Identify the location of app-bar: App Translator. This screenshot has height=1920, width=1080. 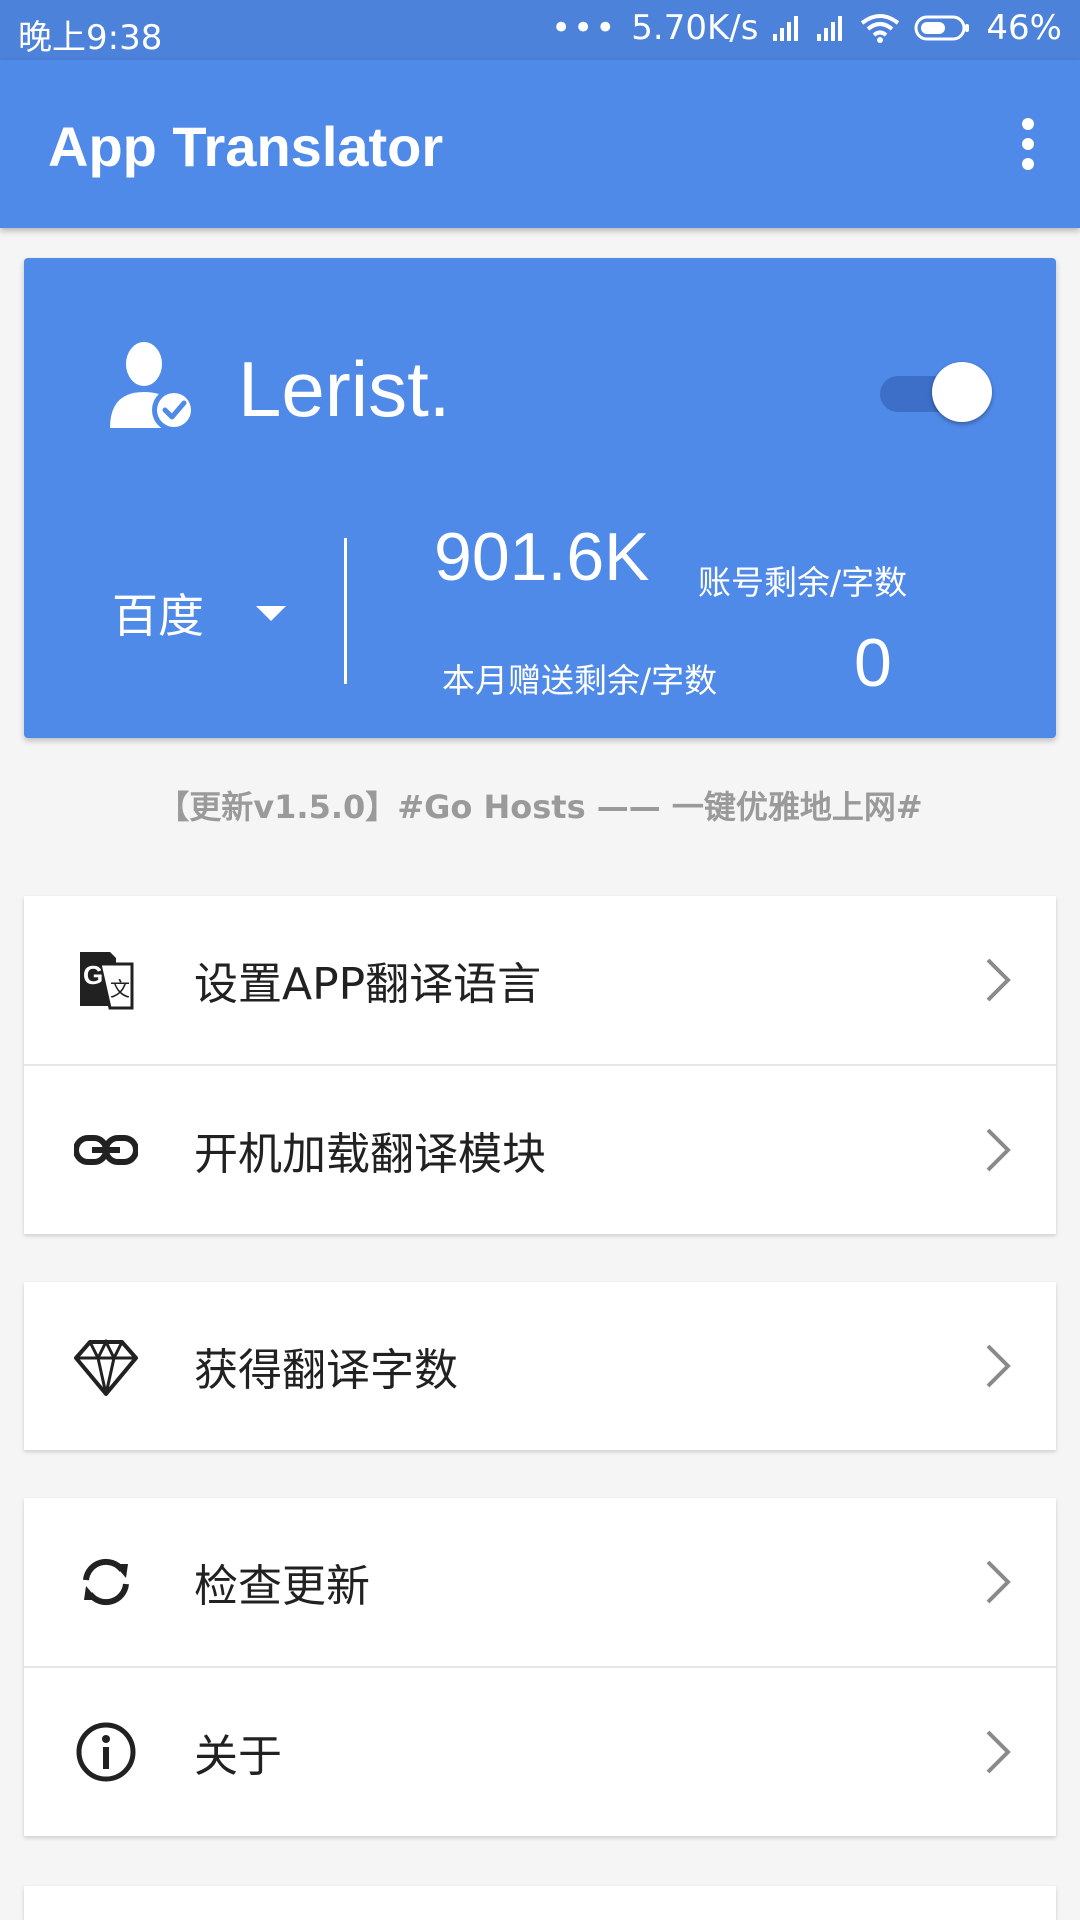
(540, 144).